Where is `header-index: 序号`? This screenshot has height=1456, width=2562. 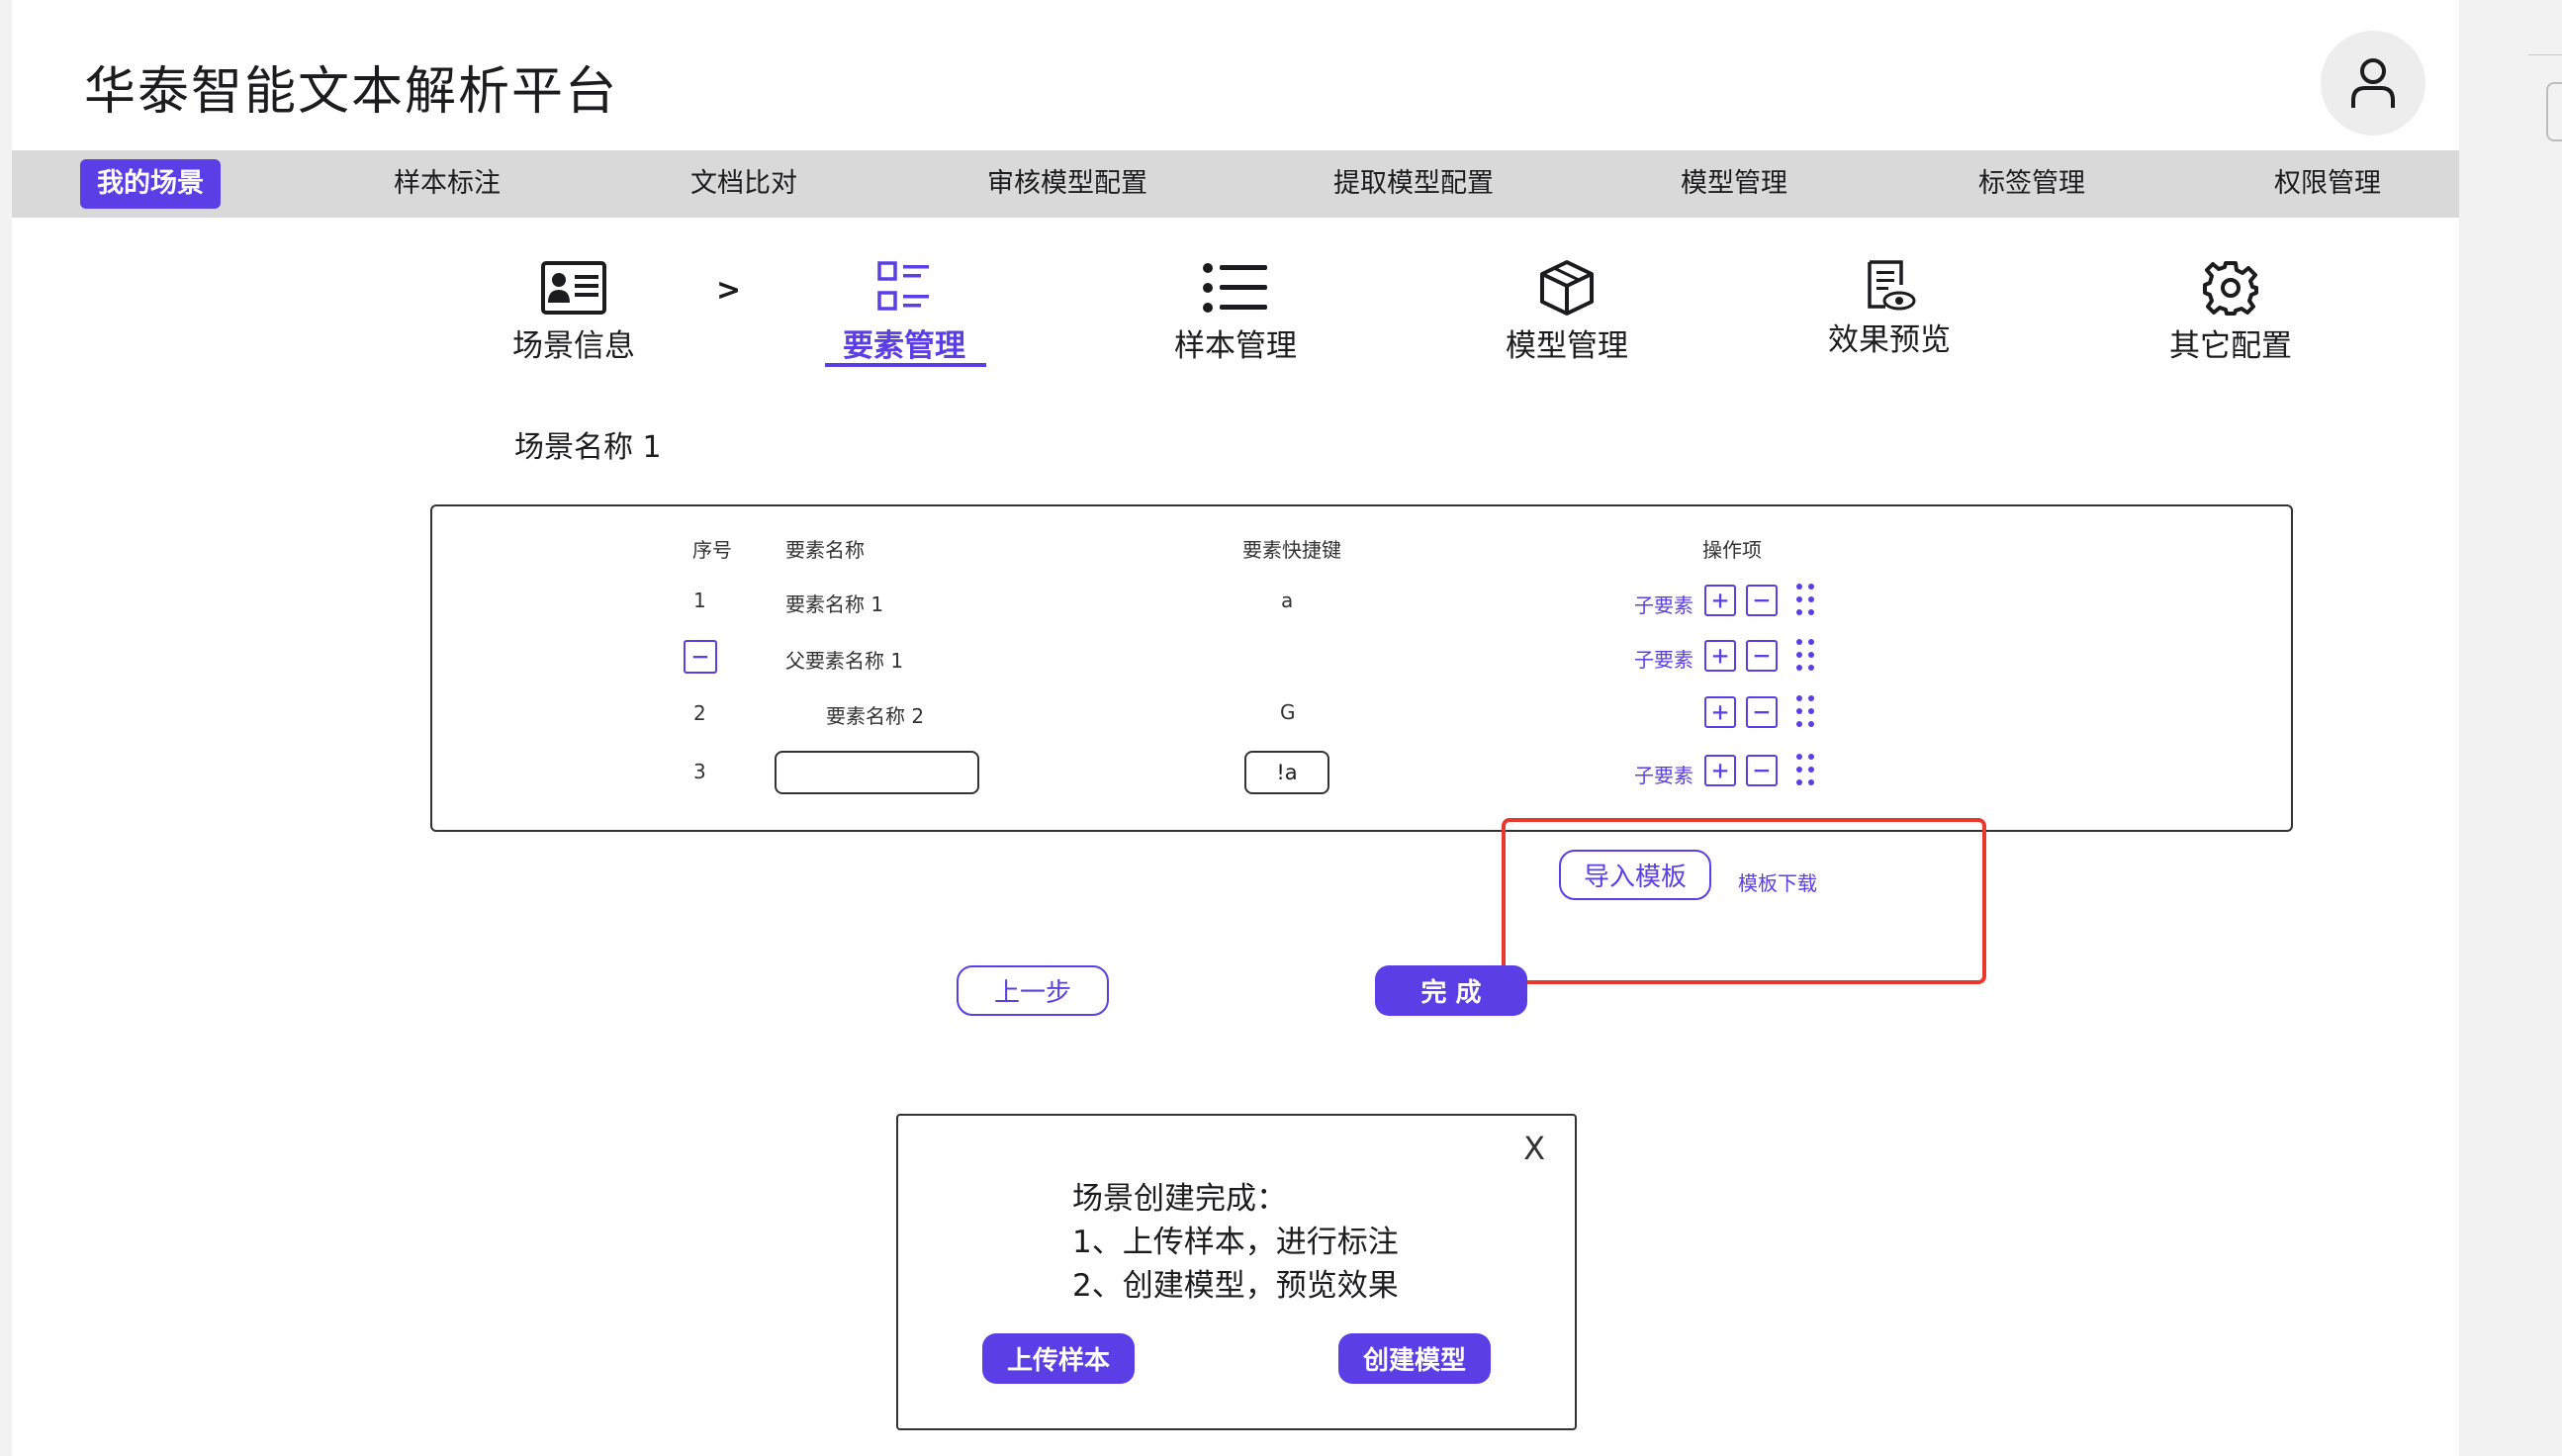
header-index: 序号 is located at coordinates (712, 550).